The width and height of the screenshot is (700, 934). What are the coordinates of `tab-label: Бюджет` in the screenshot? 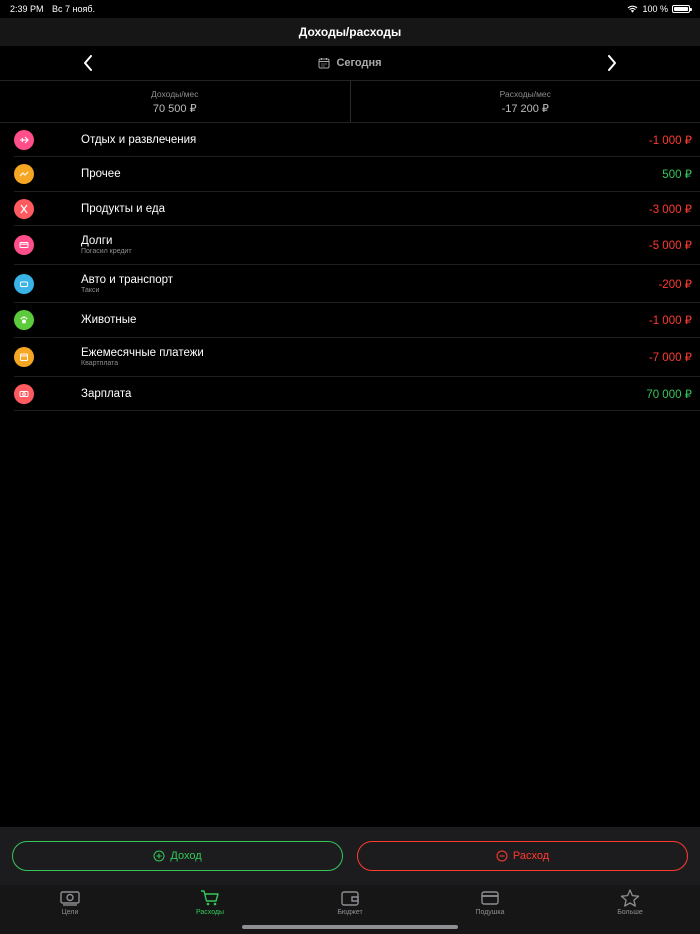 It's located at (350, 912).